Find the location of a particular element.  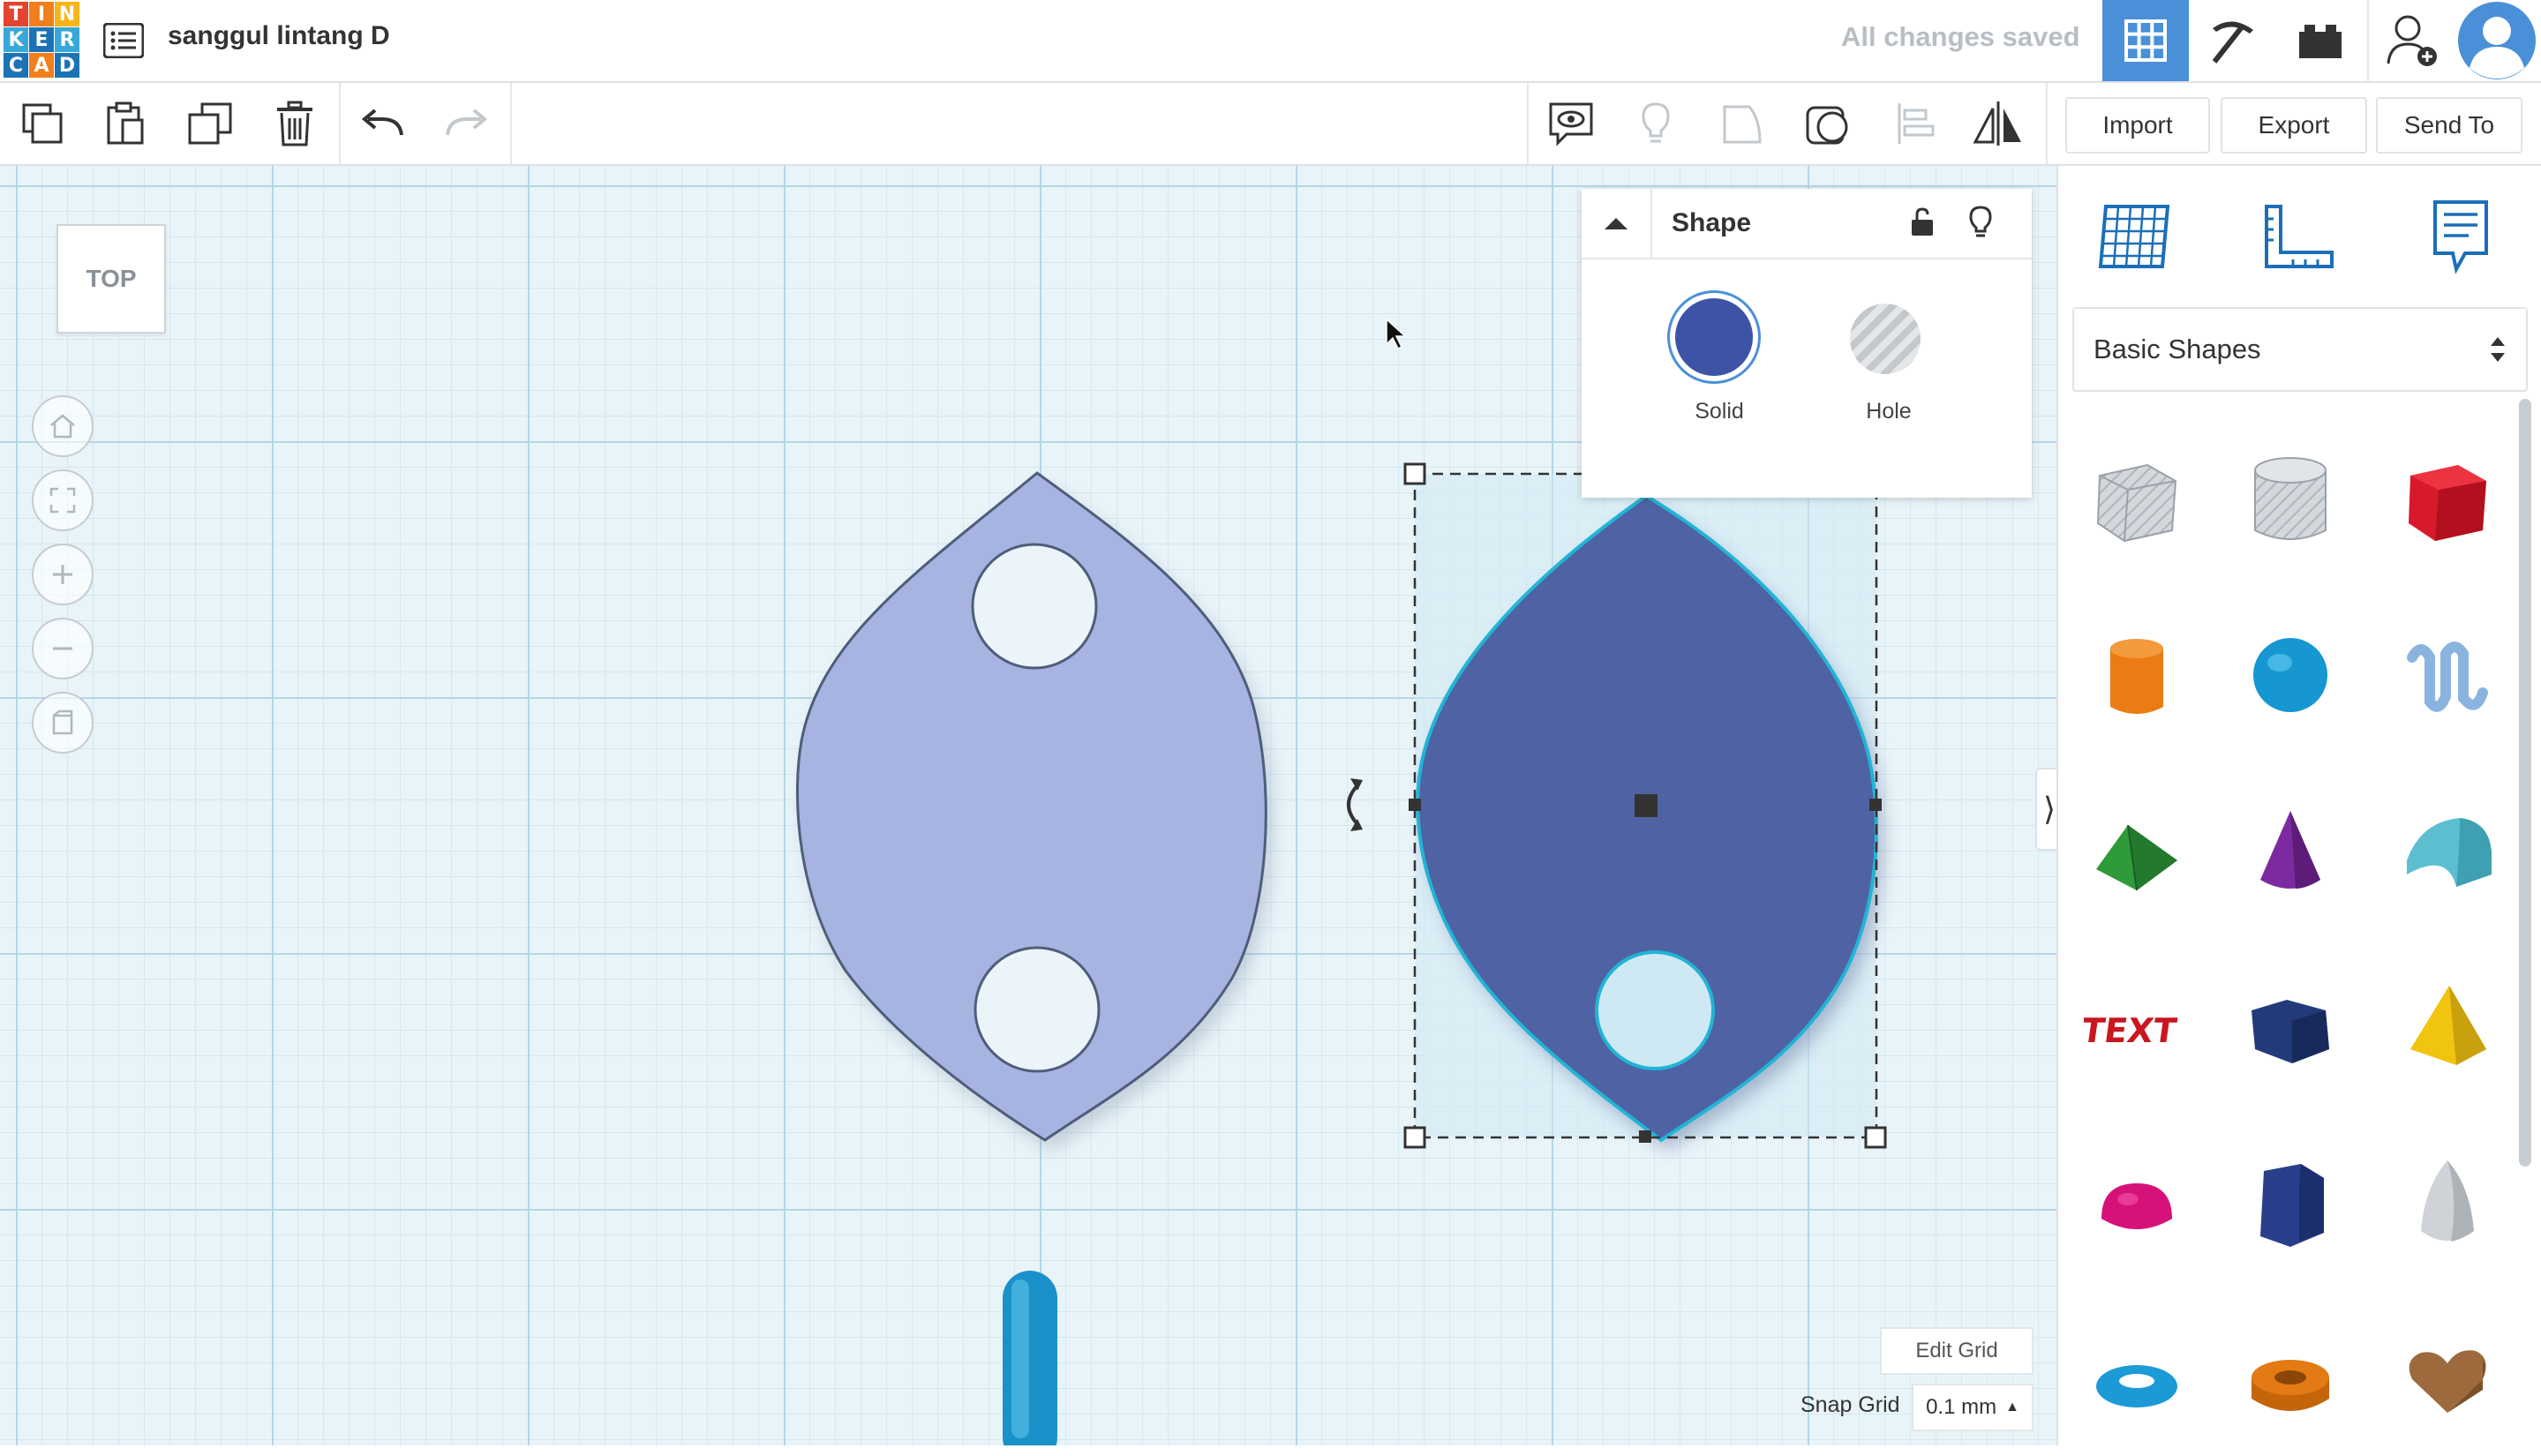

fit-view-button is located at coordinates (63, 500).